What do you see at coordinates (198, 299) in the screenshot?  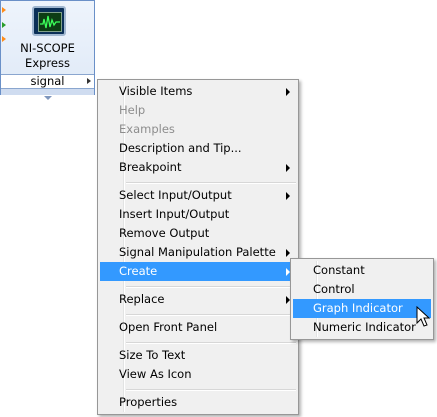 I see `menu-item-replace: Replace` at bounding box center [198, 299].